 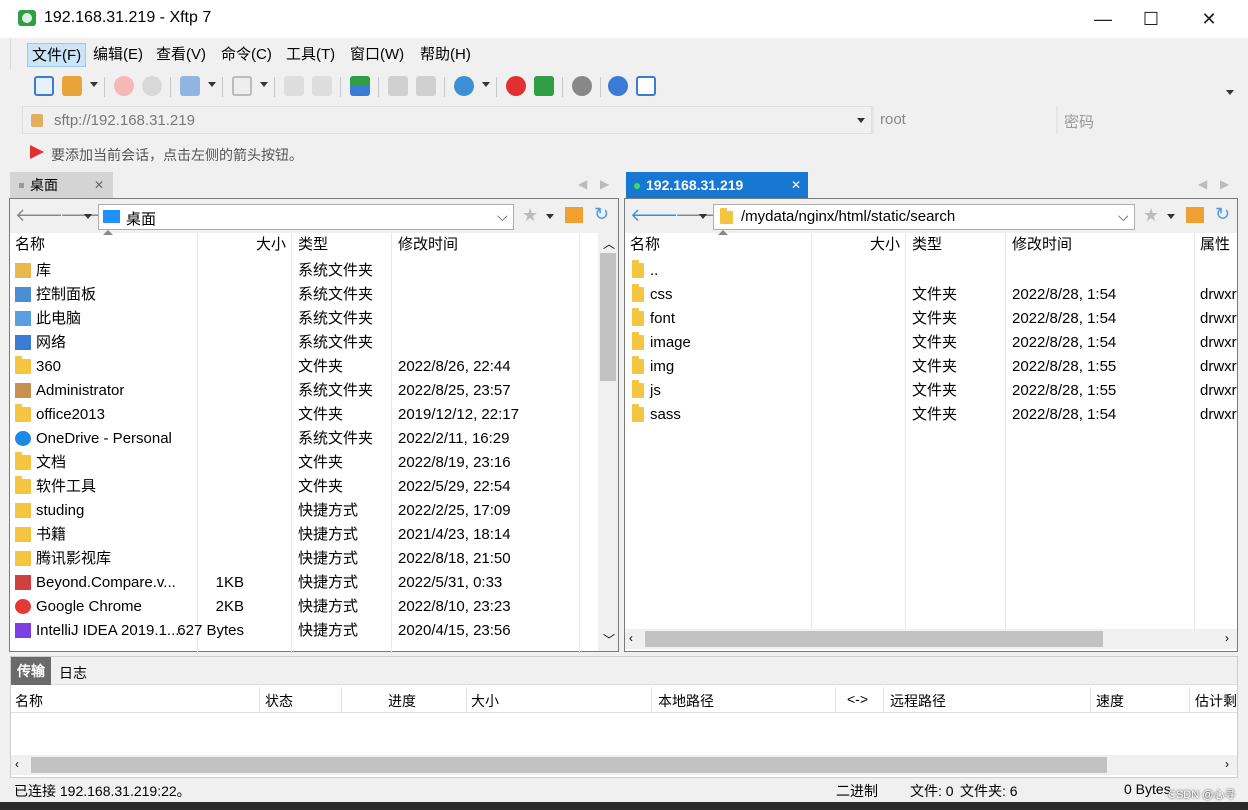 I want to click on globe-icon, so click(x=464, y=86).